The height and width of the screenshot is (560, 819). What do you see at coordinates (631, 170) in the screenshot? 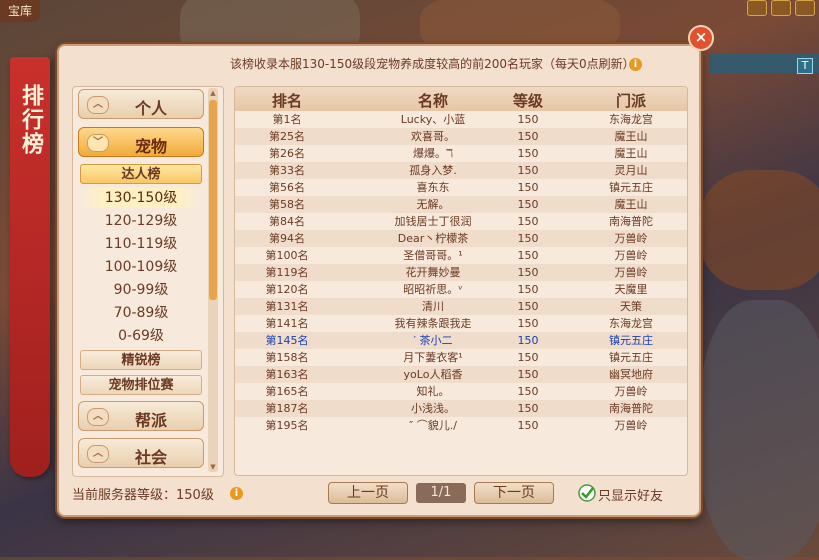
I see `faction-cell: 灵月山` at bounding box center [631, 170].